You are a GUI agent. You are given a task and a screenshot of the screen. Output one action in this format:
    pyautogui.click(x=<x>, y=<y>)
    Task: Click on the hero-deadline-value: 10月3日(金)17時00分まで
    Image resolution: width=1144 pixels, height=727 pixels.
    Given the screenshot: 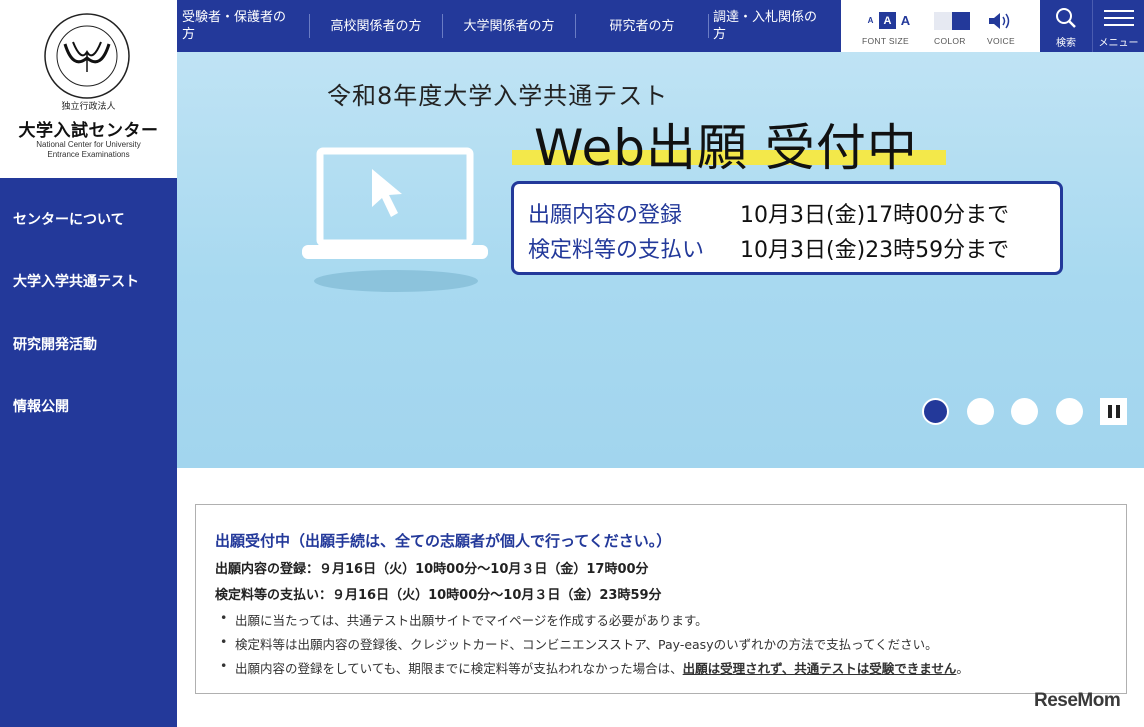 What is the action you would take?
    pyautogui.click(x=875, y=215)
    